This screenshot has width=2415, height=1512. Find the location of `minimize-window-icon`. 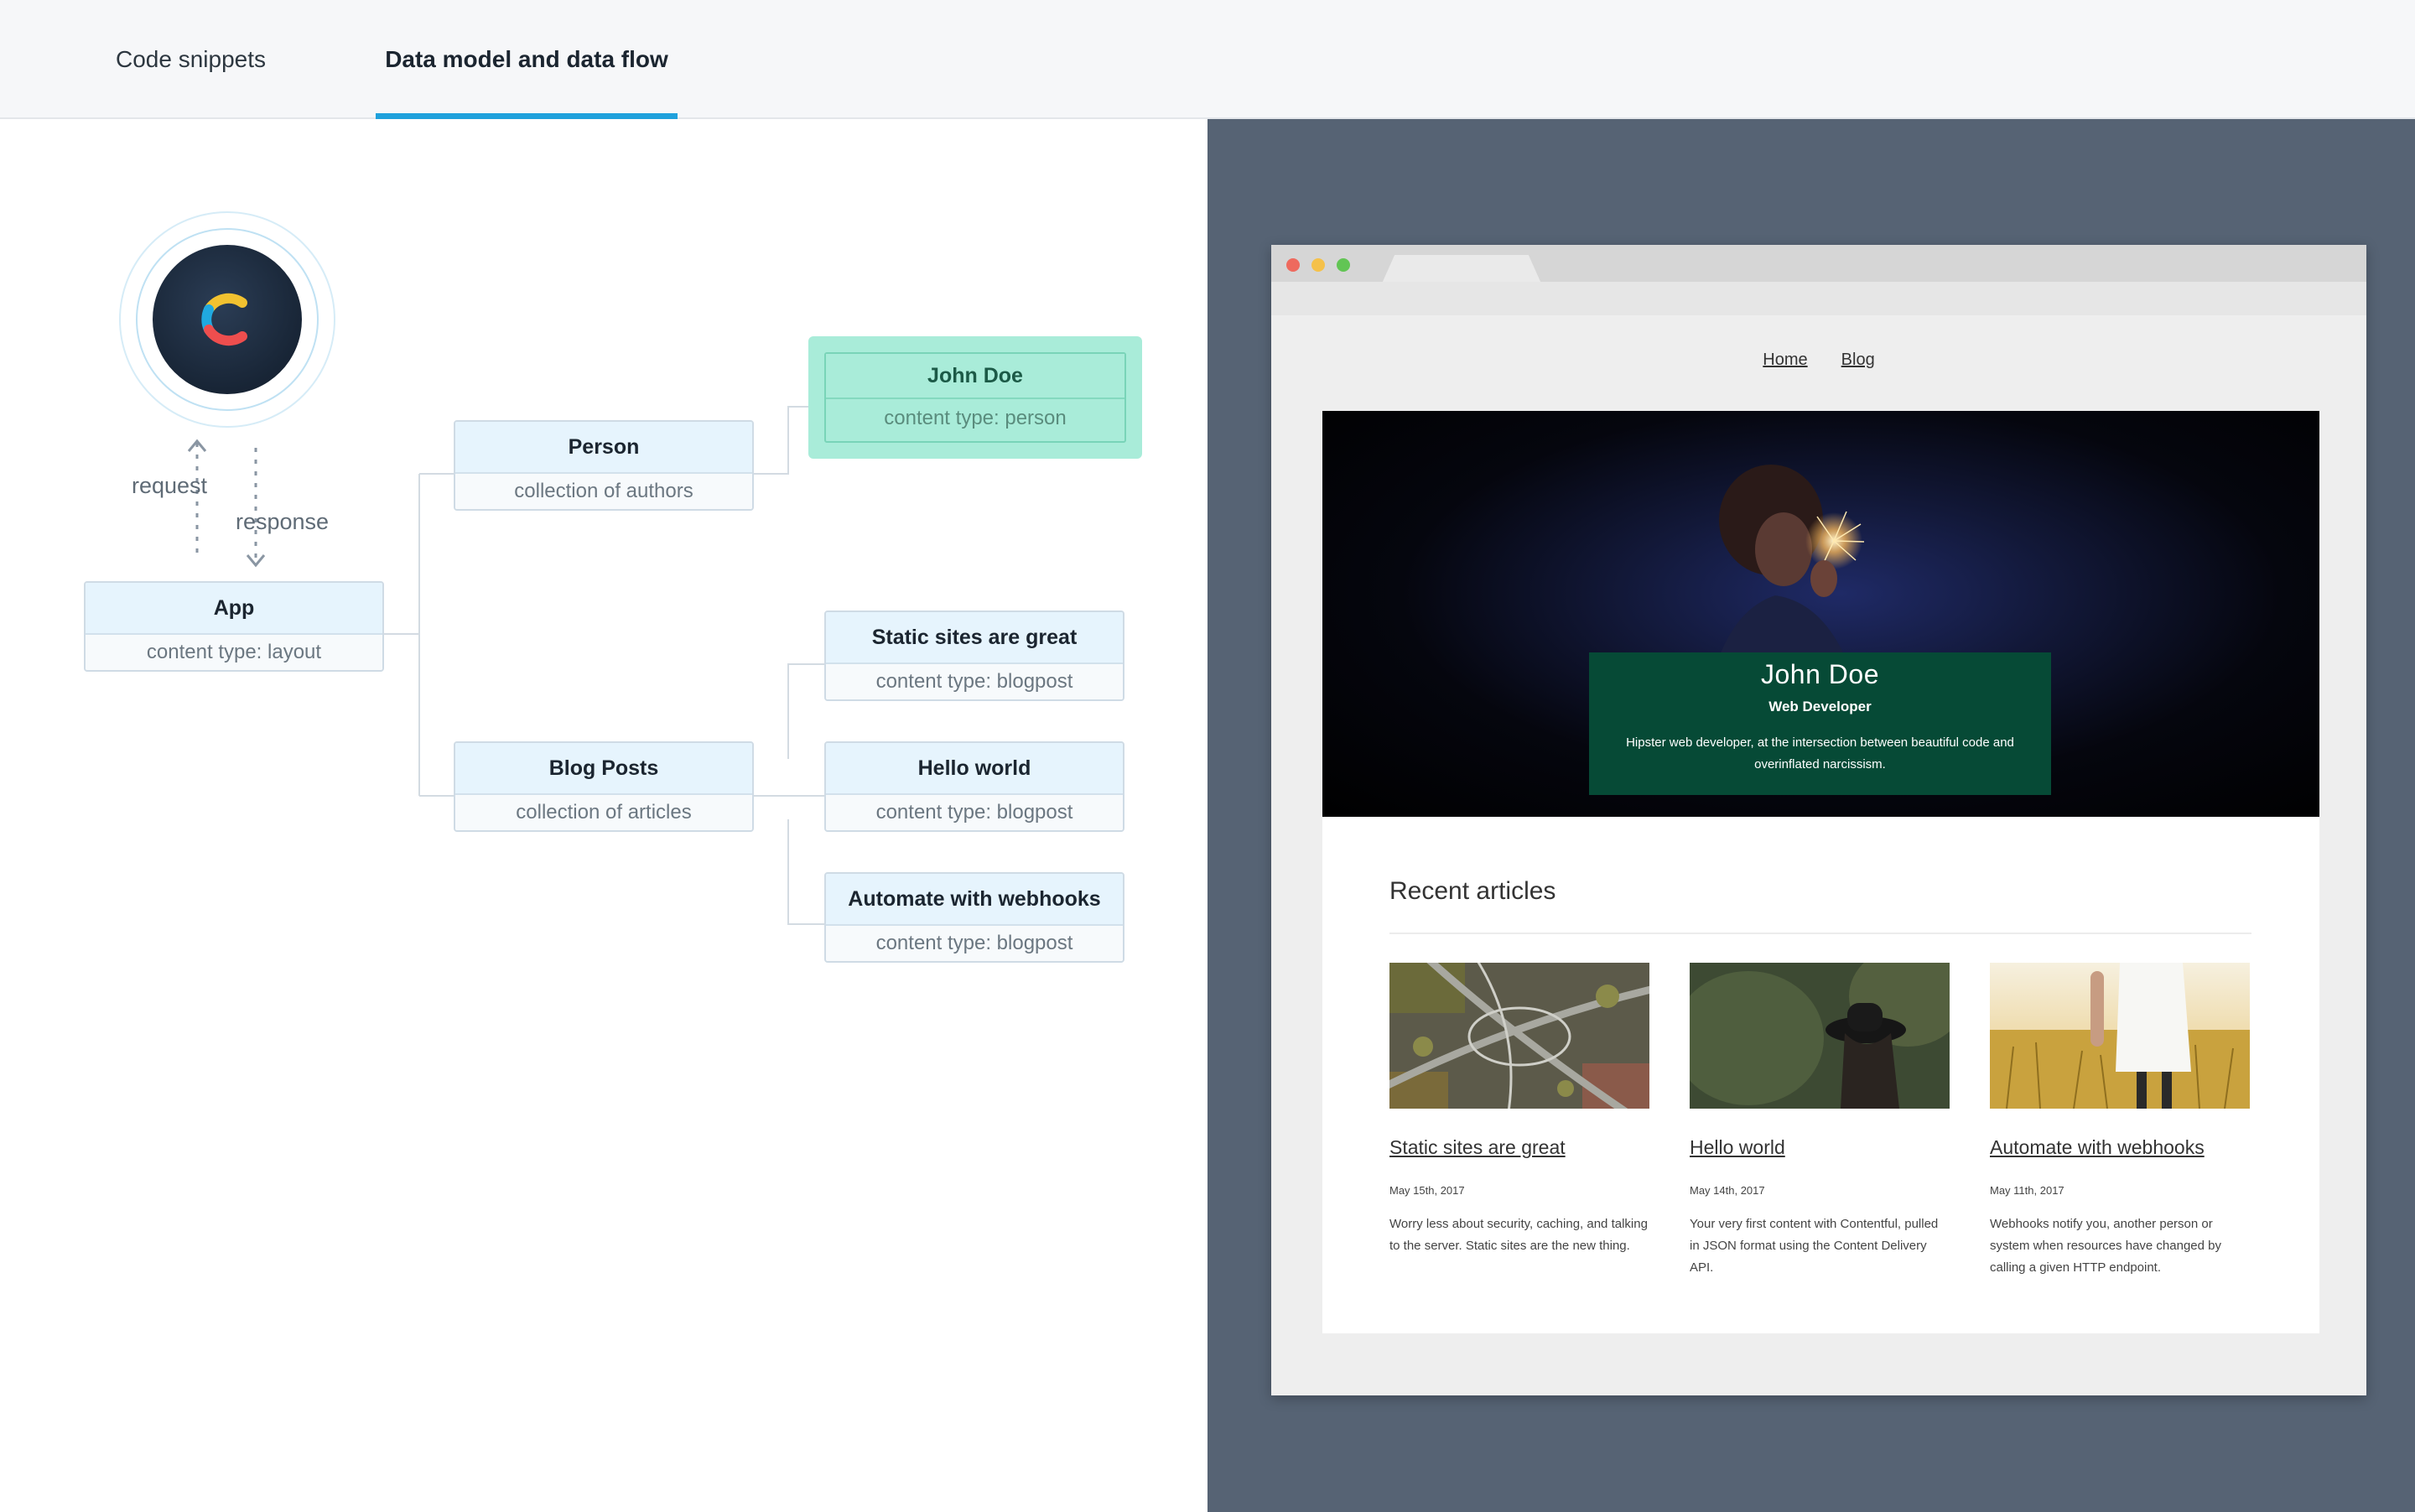

minimize-window-icon is located at coordinates (1318, 265).